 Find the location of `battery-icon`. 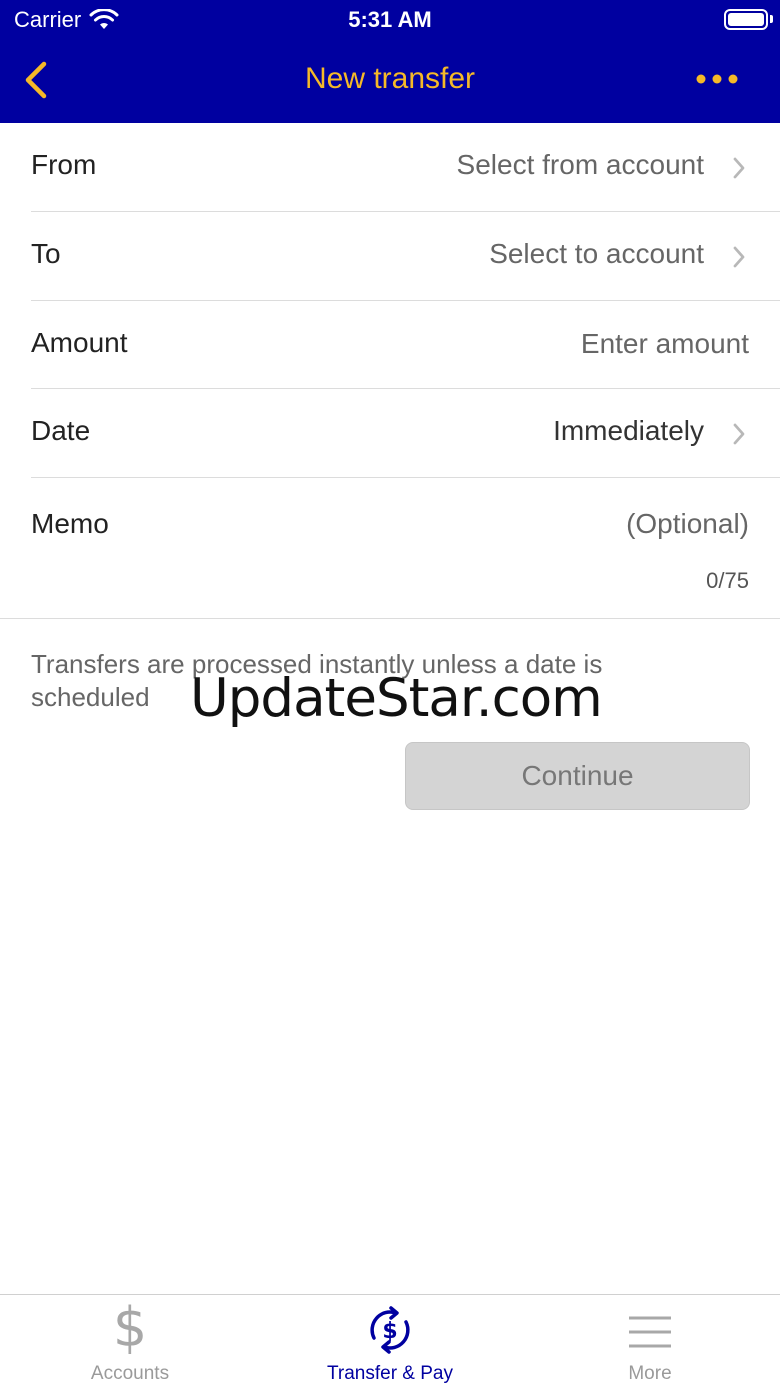

battery-icon is located at coordinates (746, 19).